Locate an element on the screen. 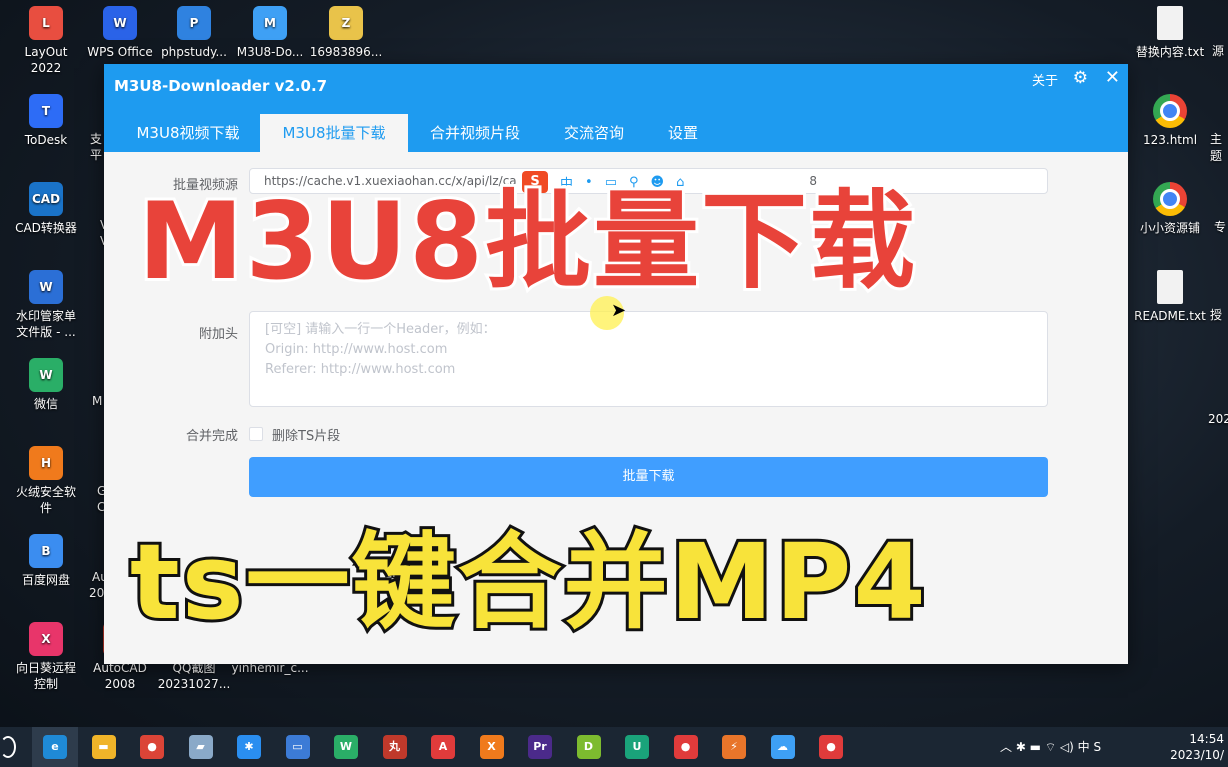 The height and width of the screenshot is (767, 1228). taskbar-app-icon: D is located at coordinates (588, 747).